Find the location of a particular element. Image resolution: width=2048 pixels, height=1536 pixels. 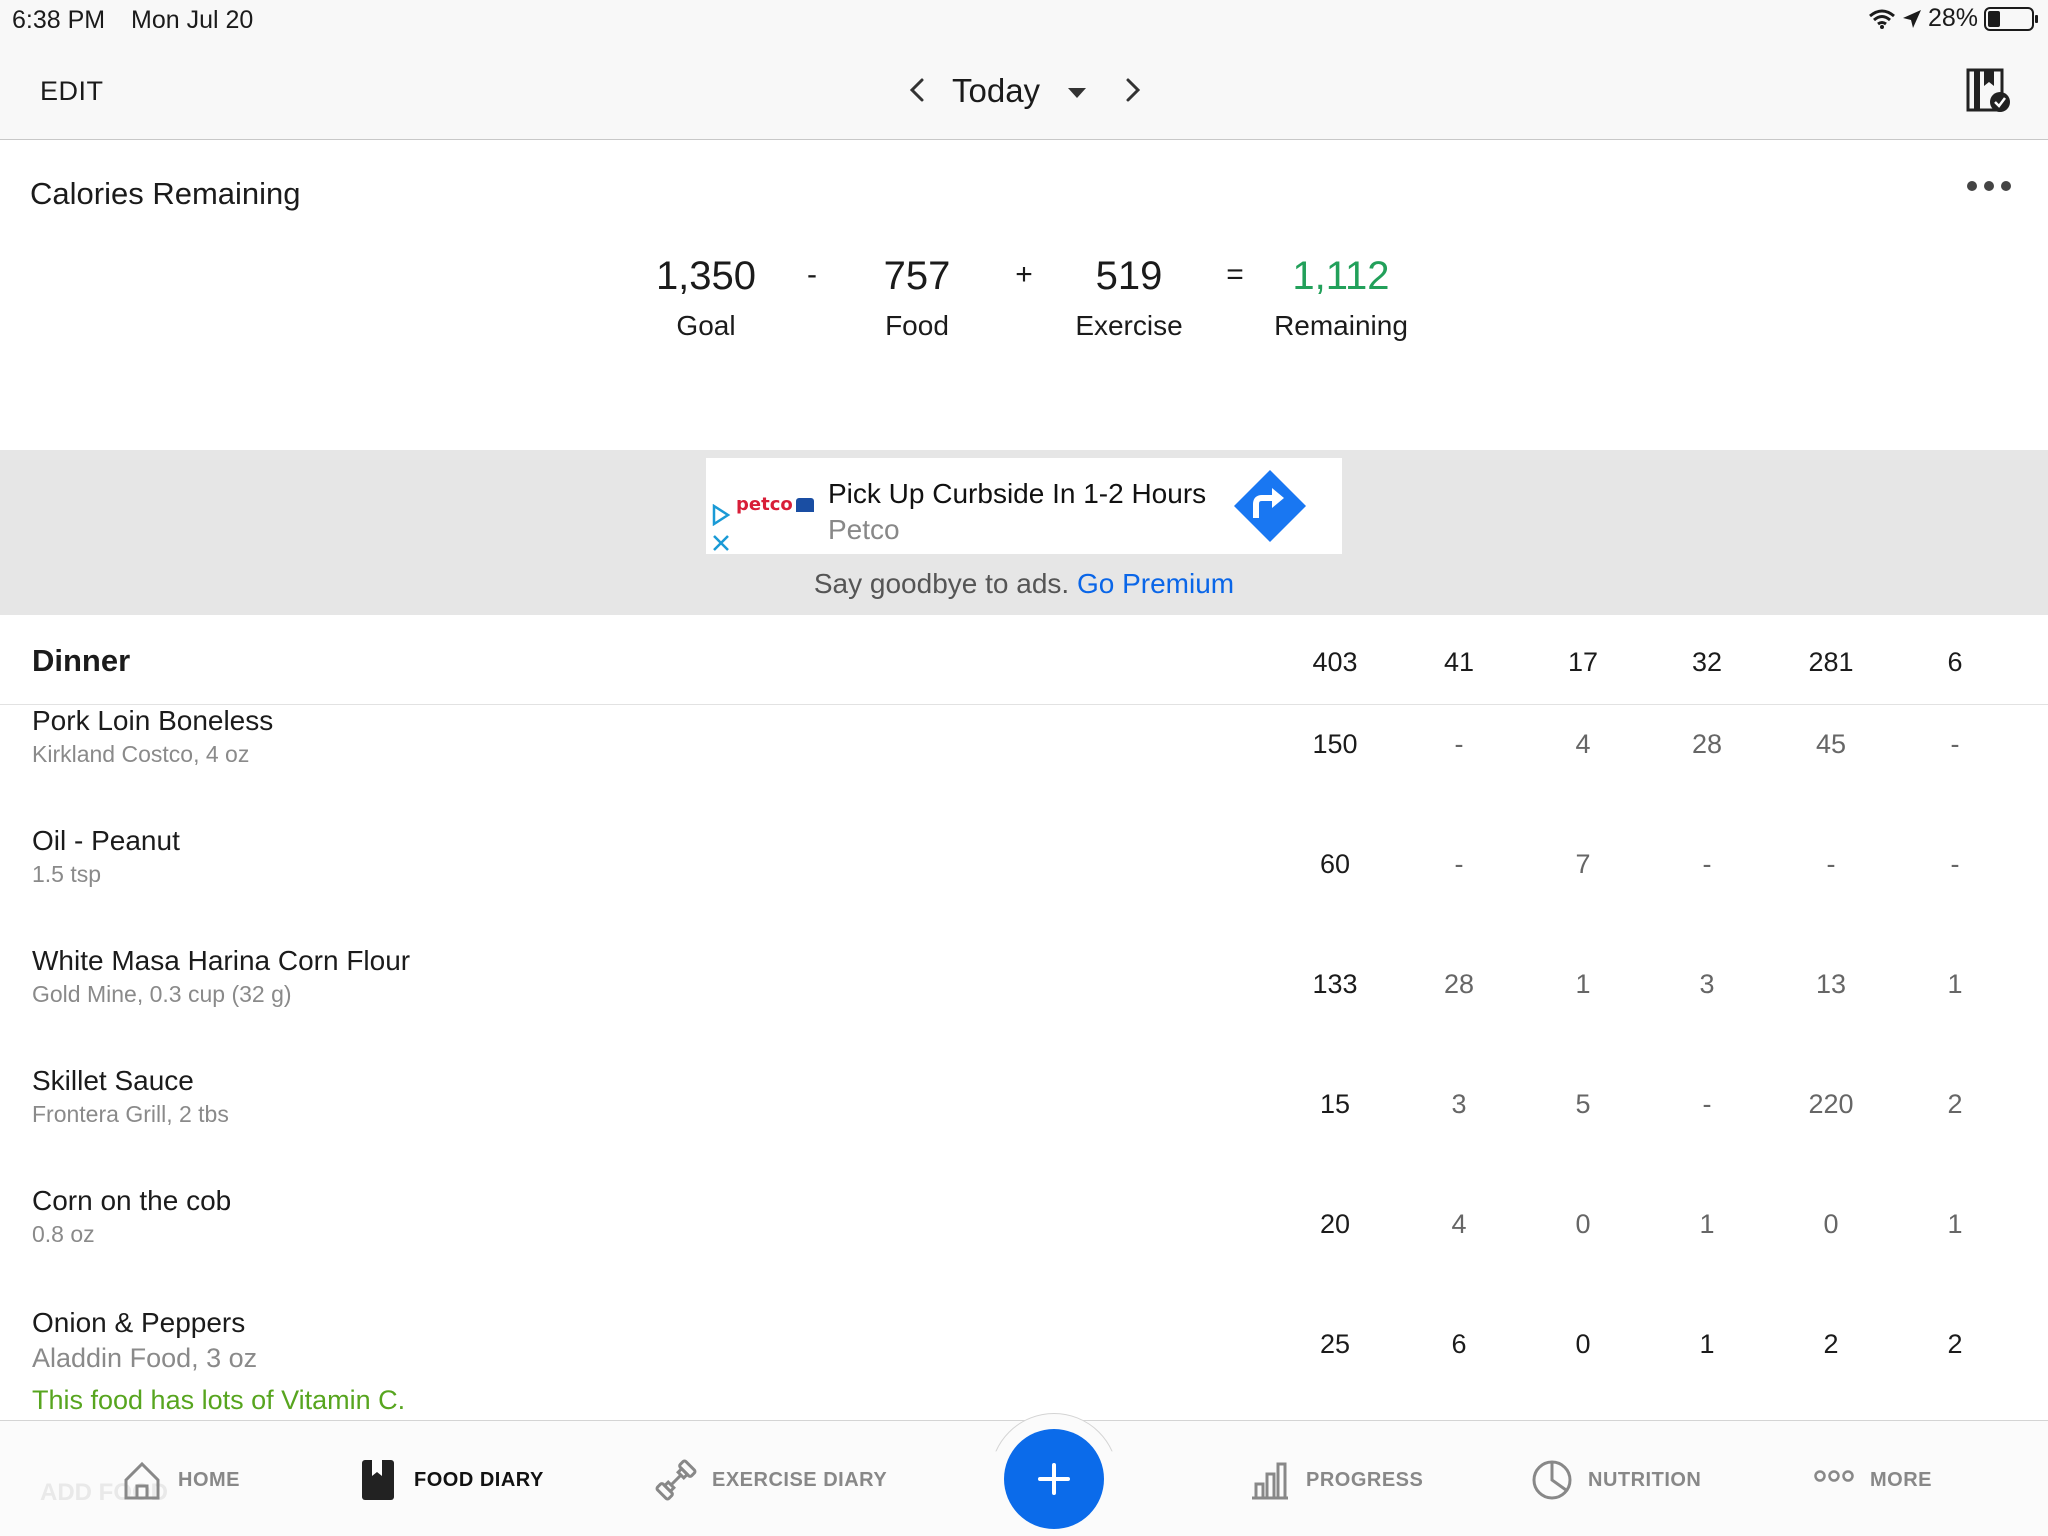

food-col-6: - is located at coordinates (1955, 864).